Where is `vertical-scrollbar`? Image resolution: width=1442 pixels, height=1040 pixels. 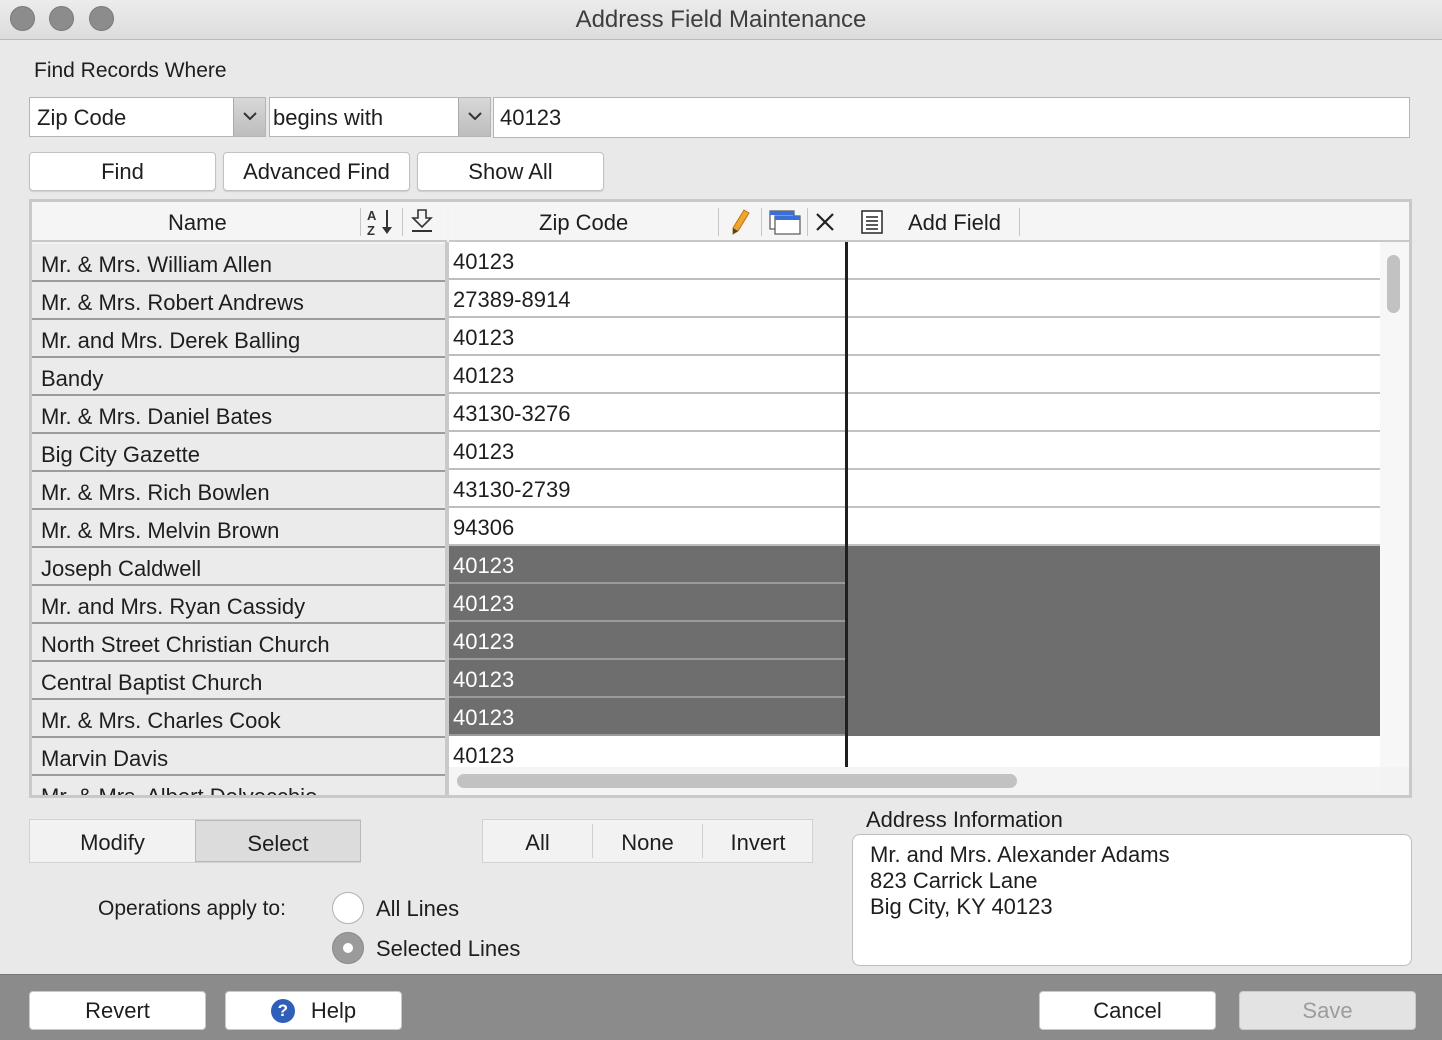 vertical-scrollbar is located at coordinates (1394, 504).